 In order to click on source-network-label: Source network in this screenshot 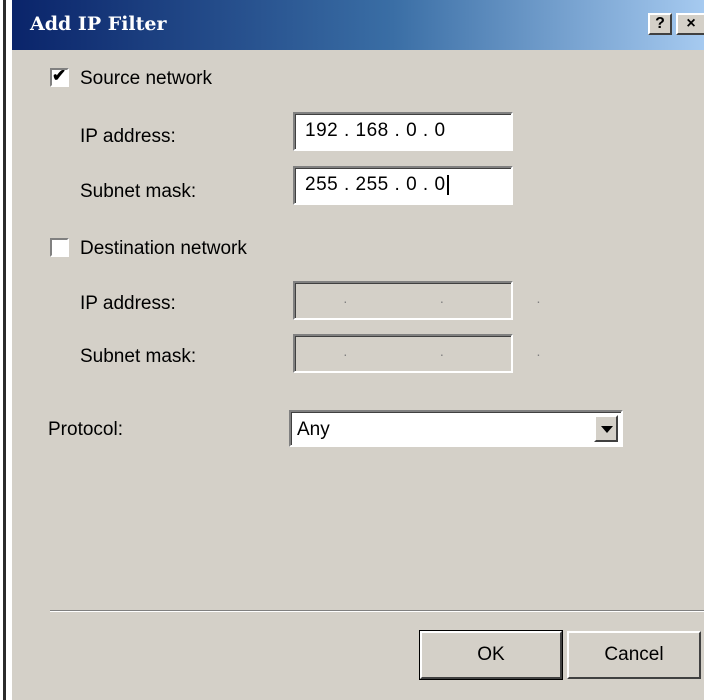, I will do `click(146, 78)`.